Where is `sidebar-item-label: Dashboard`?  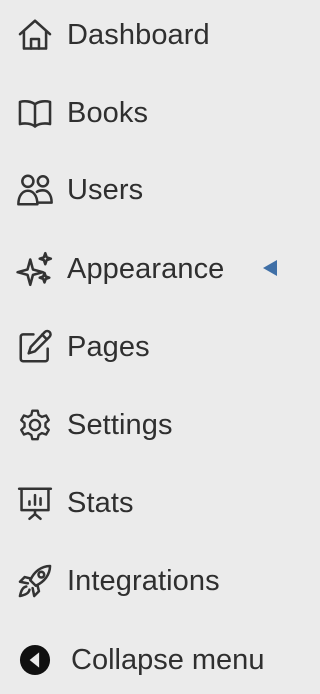
sidebar-item-label: Dashboard is located at coordinates (138, 35).